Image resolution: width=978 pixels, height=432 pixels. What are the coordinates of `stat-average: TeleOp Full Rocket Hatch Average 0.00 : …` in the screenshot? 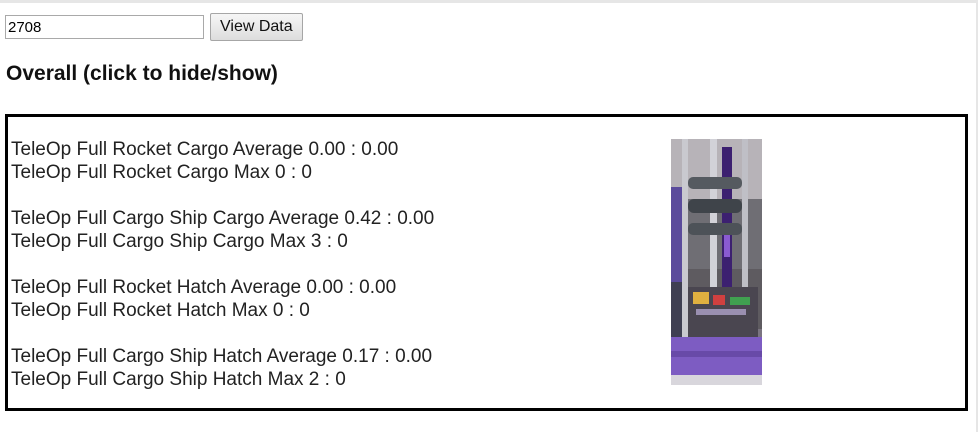 It's located at (204, 287).